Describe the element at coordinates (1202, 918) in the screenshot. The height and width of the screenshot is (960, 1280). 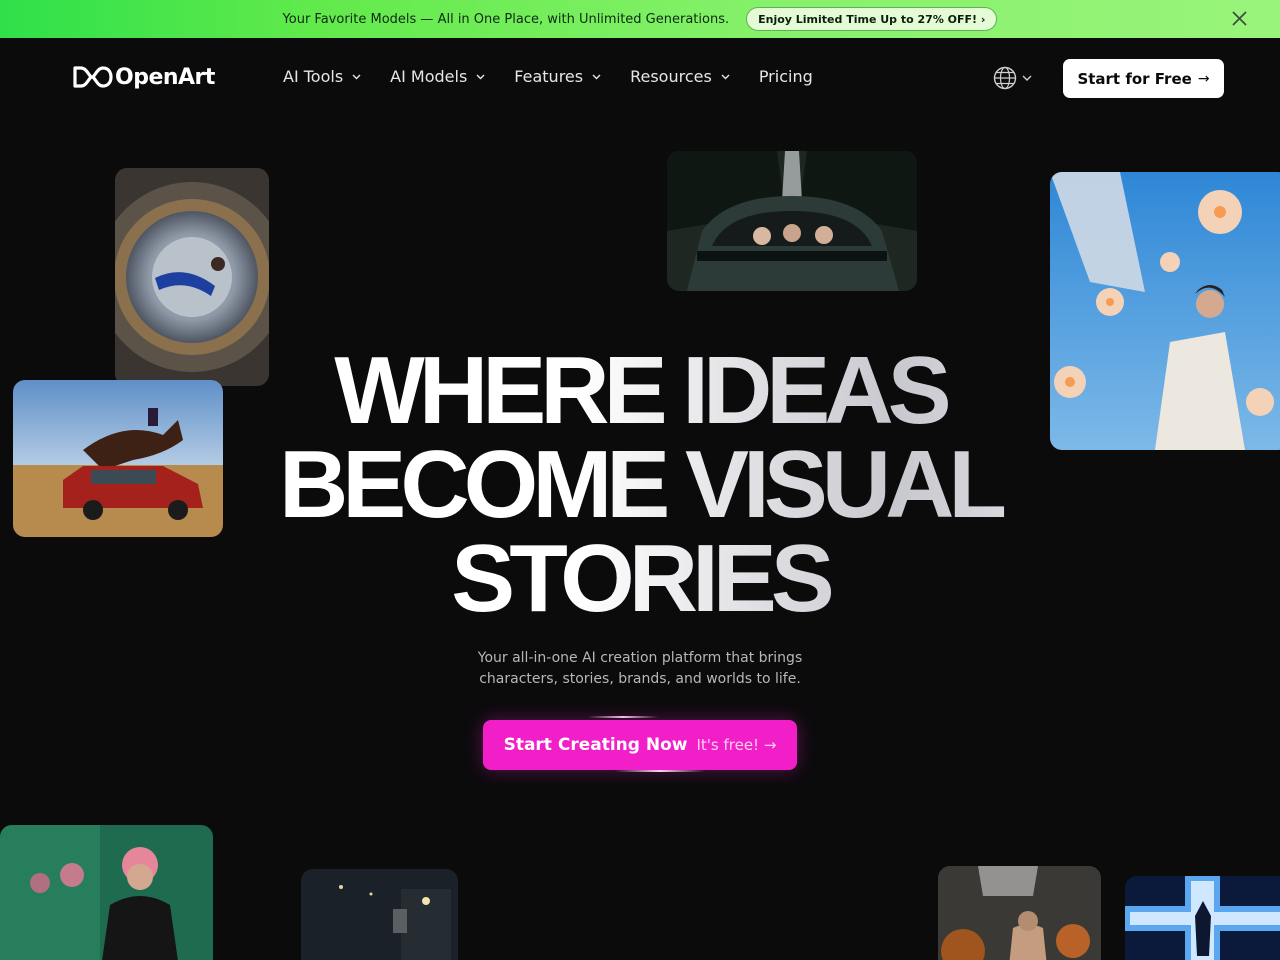
I see `hero-image-blue-cross` at that location.